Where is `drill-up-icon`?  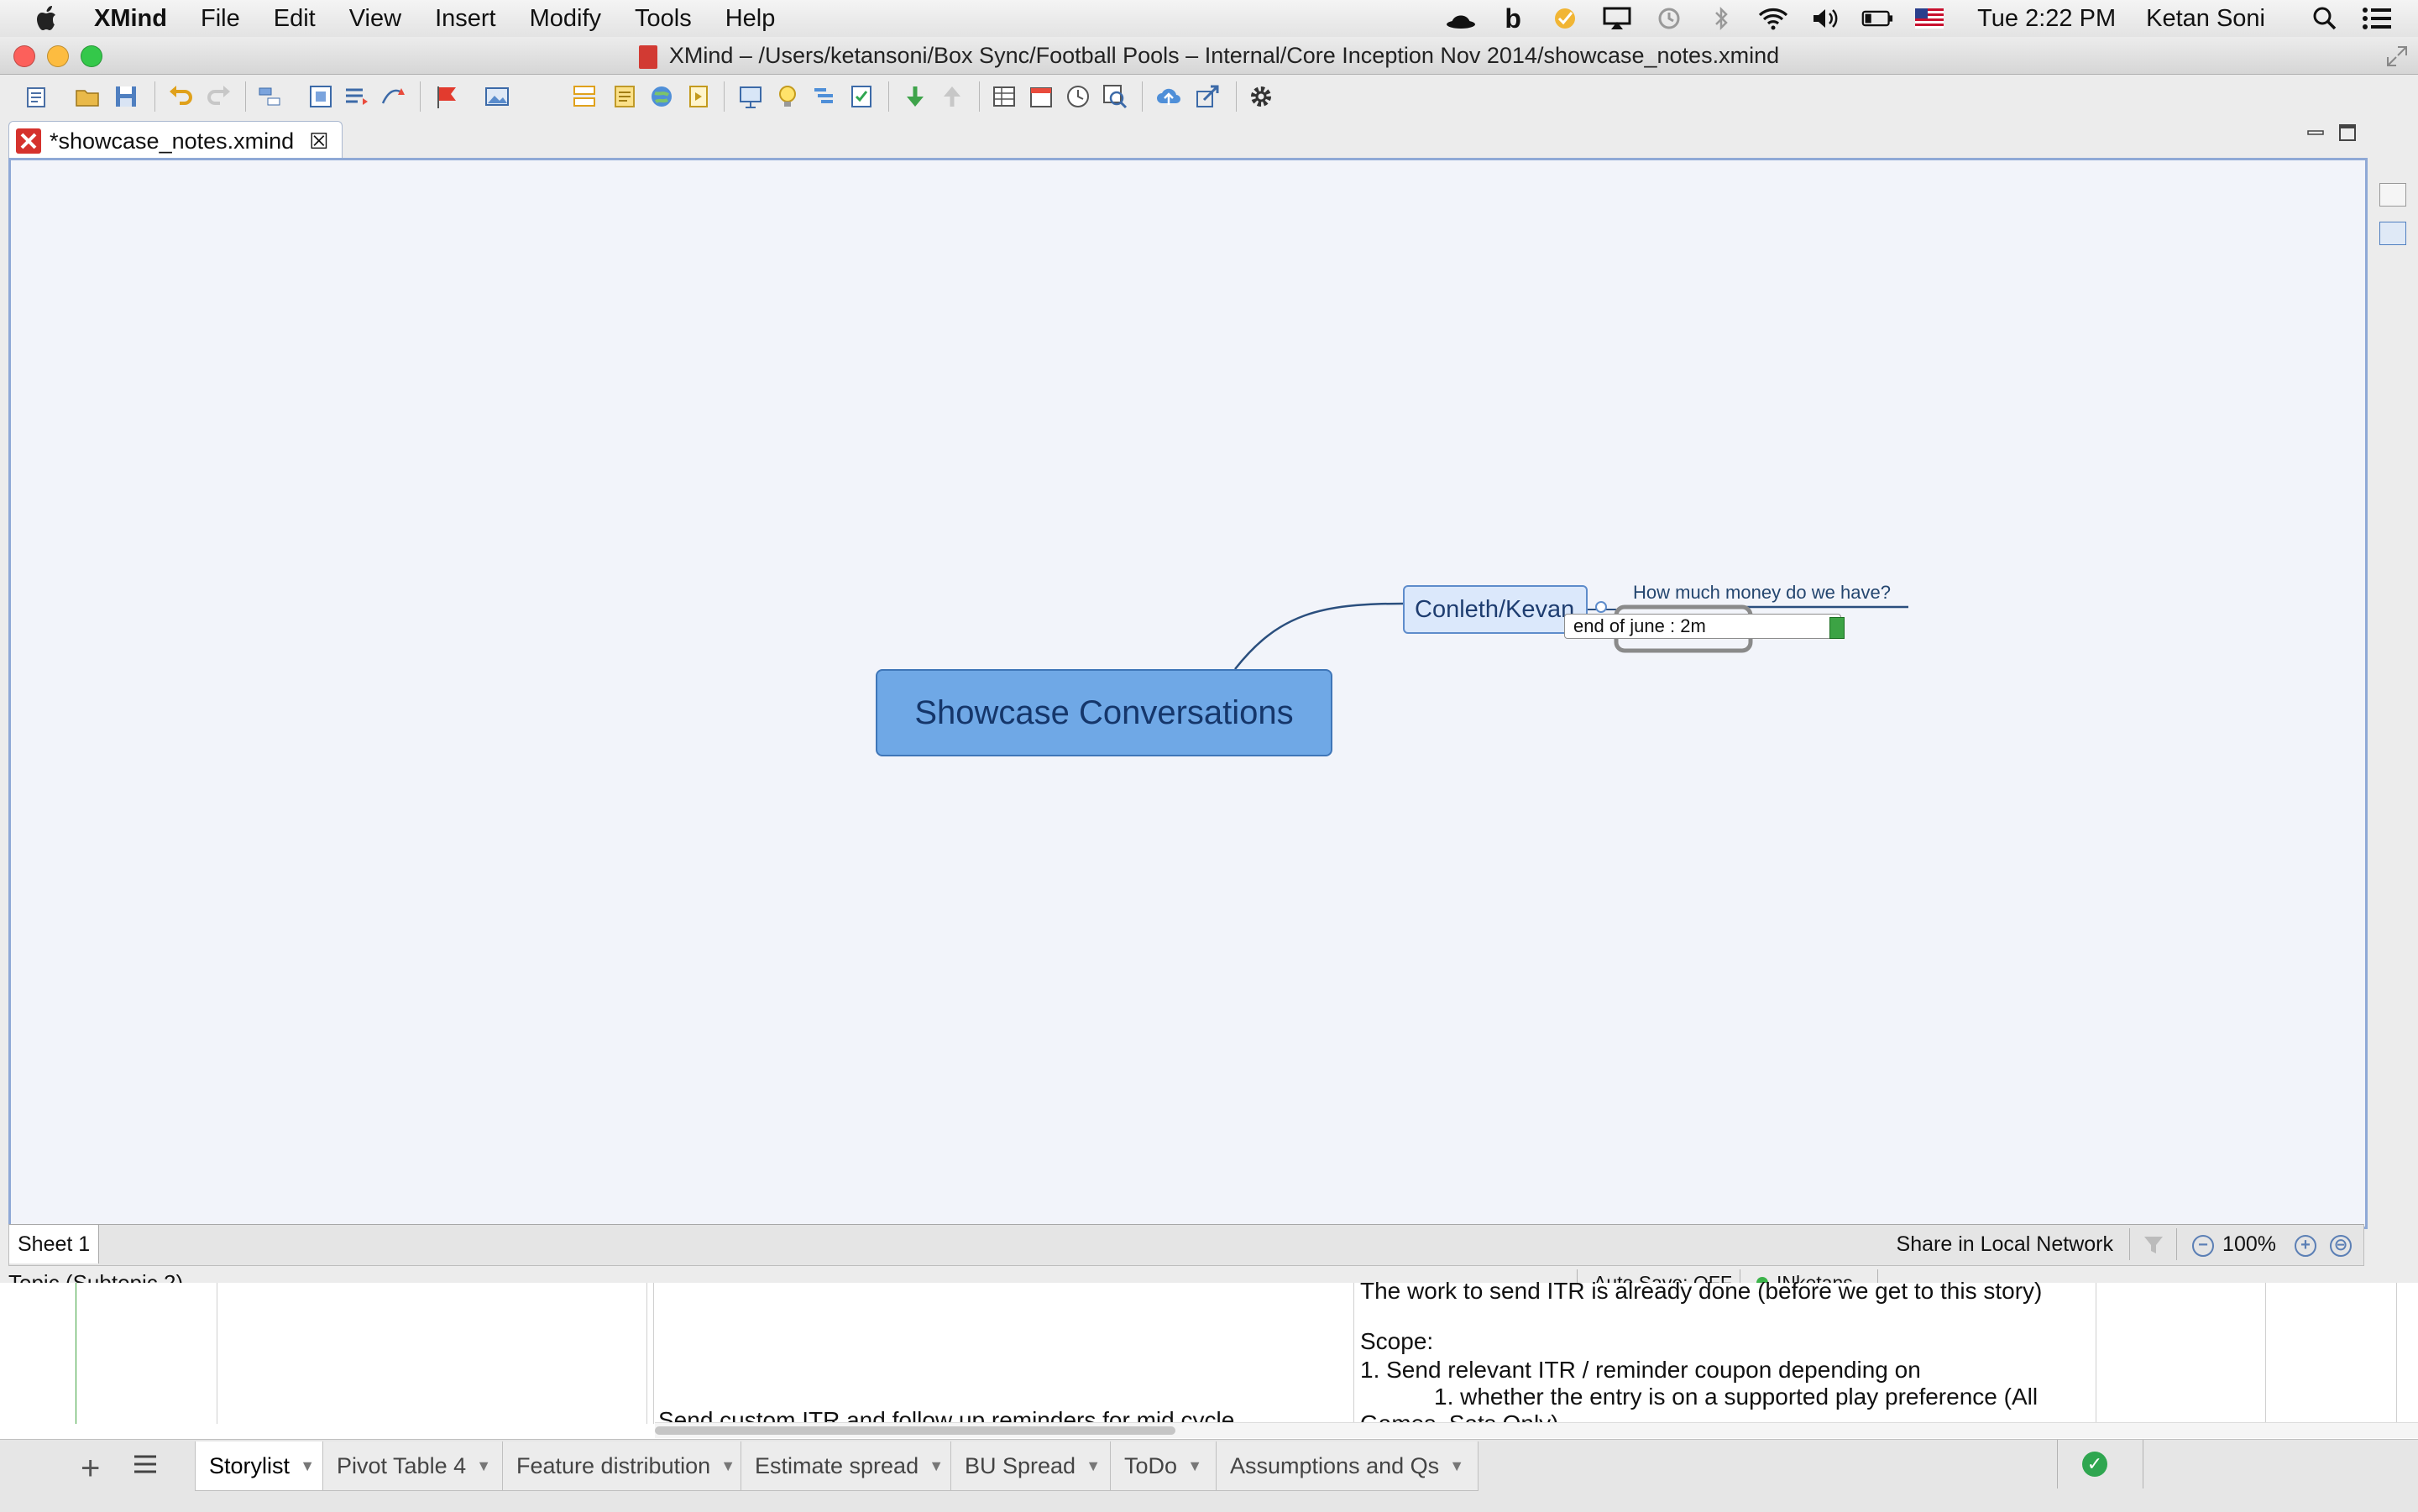 drill-up-icon is located at coordinates (952, 96).